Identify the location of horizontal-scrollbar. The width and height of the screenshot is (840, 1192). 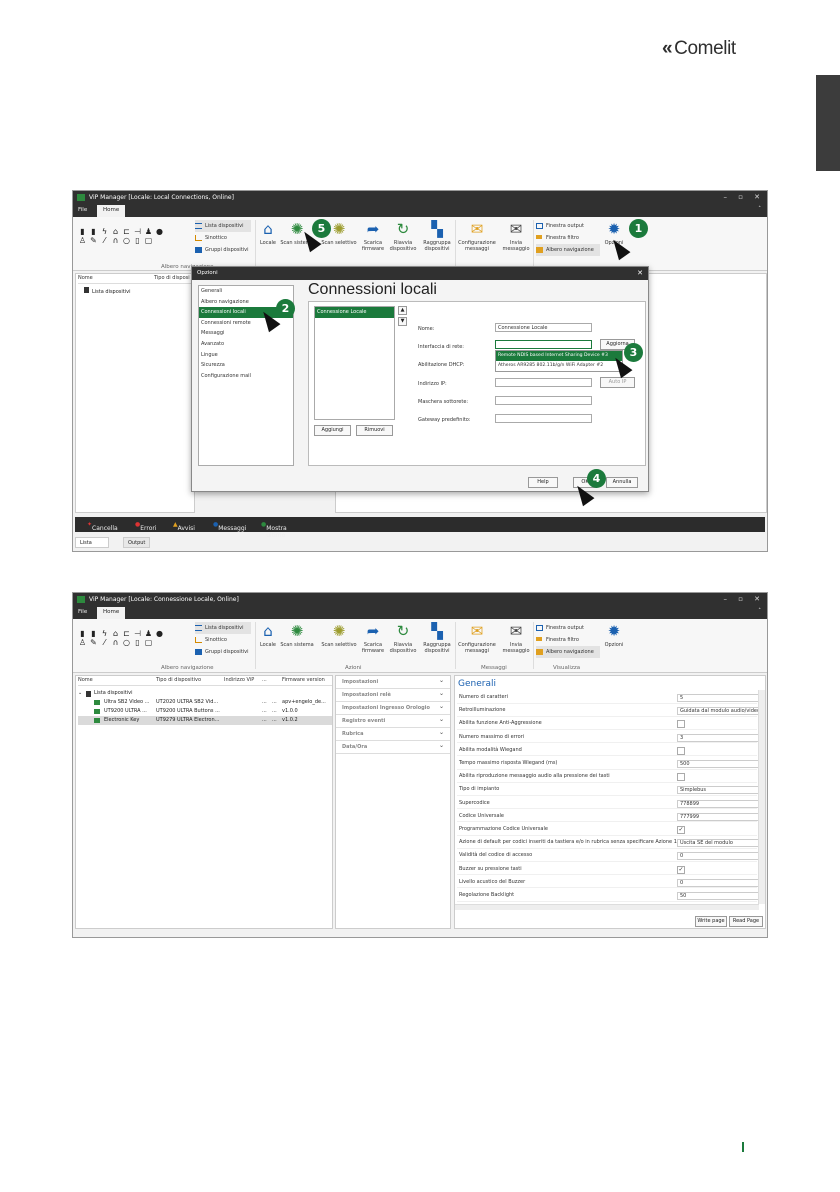
(607, 907).